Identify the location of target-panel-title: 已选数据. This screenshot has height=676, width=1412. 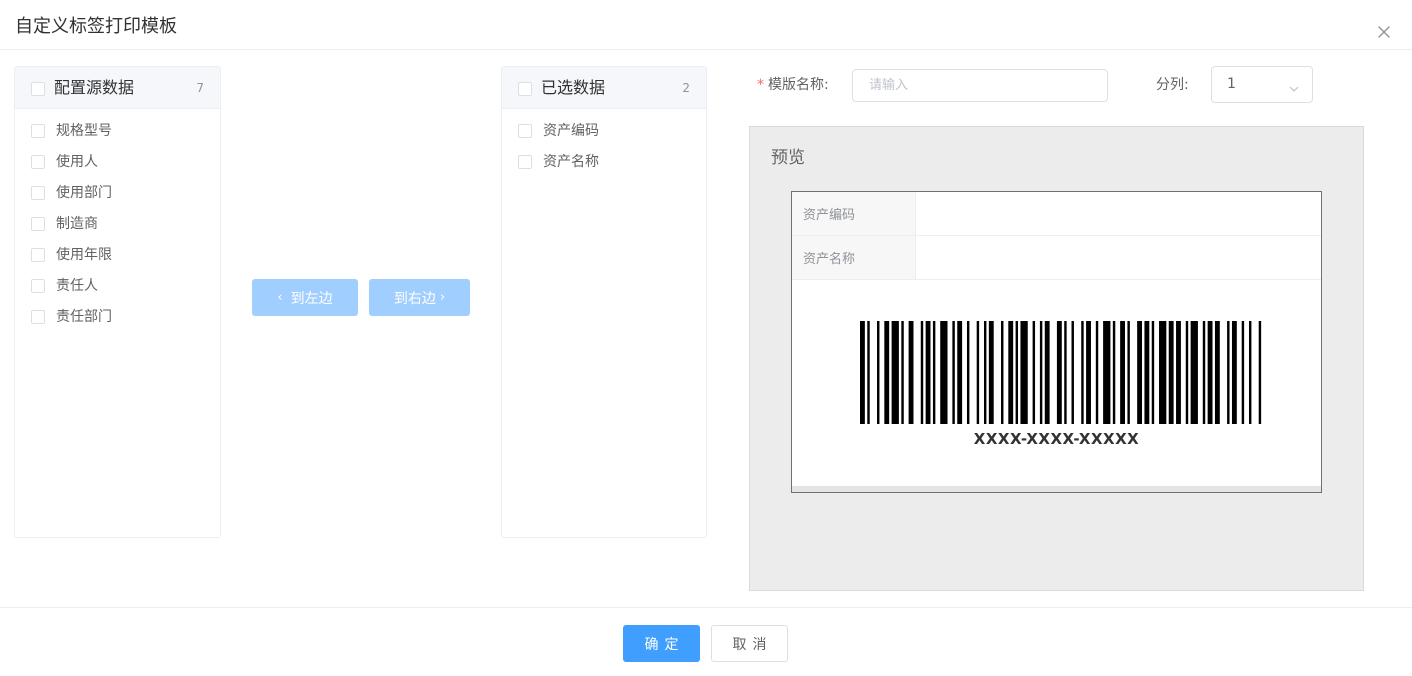
(573, 87).